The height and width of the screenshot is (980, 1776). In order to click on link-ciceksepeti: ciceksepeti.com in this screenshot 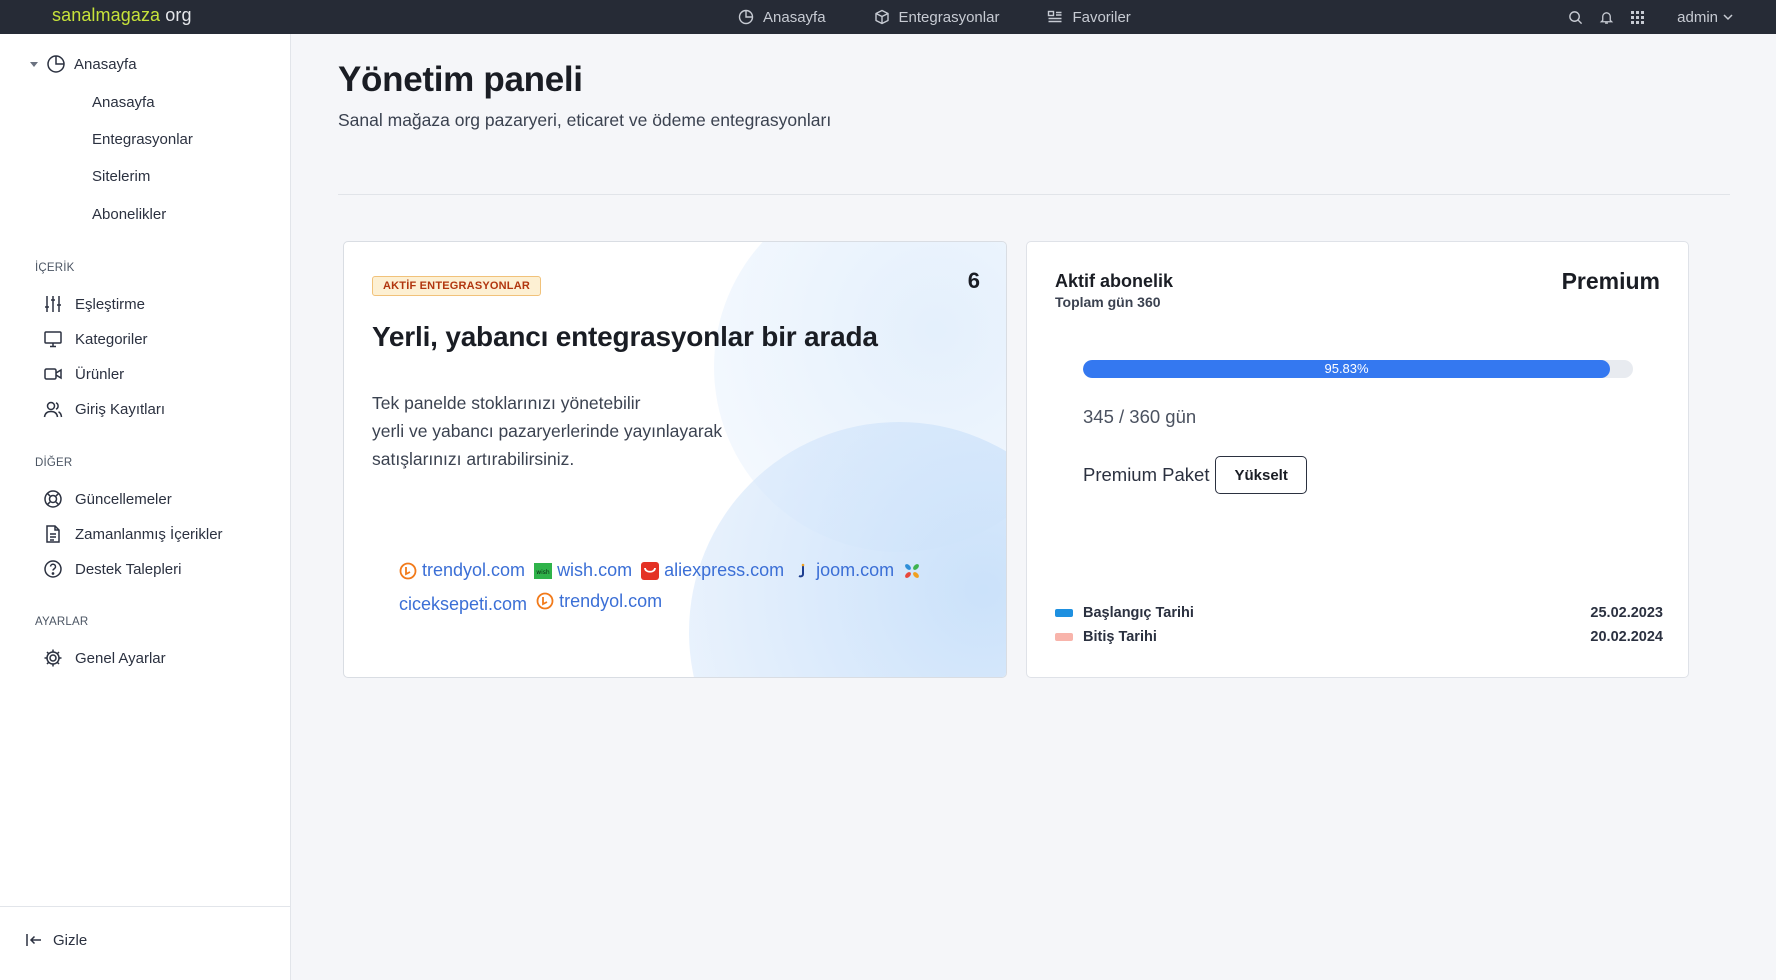, I will do `click(463, 604)`.